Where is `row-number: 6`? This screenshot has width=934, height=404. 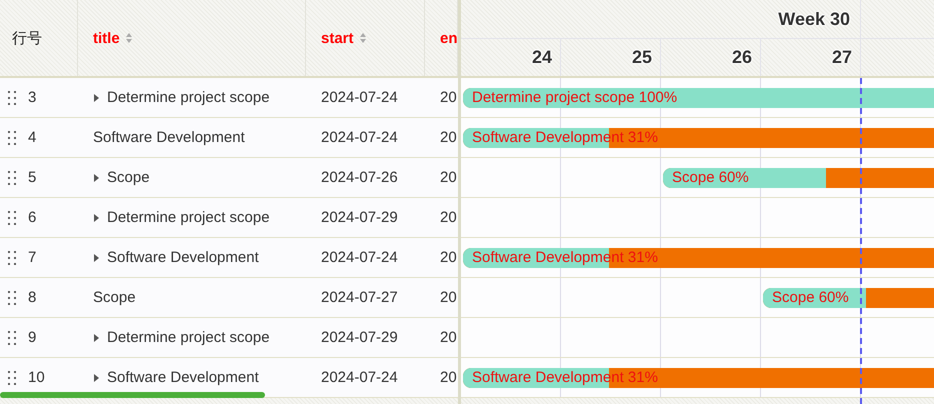
row-number: 6 is located at coordinates (32, 217).